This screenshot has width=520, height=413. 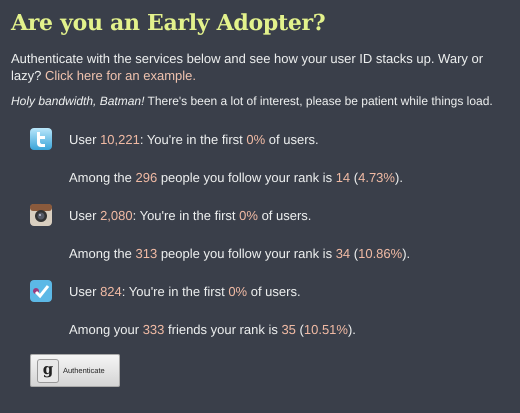 I want to click on g-logo-icon: g, so click(x=48, y=370).